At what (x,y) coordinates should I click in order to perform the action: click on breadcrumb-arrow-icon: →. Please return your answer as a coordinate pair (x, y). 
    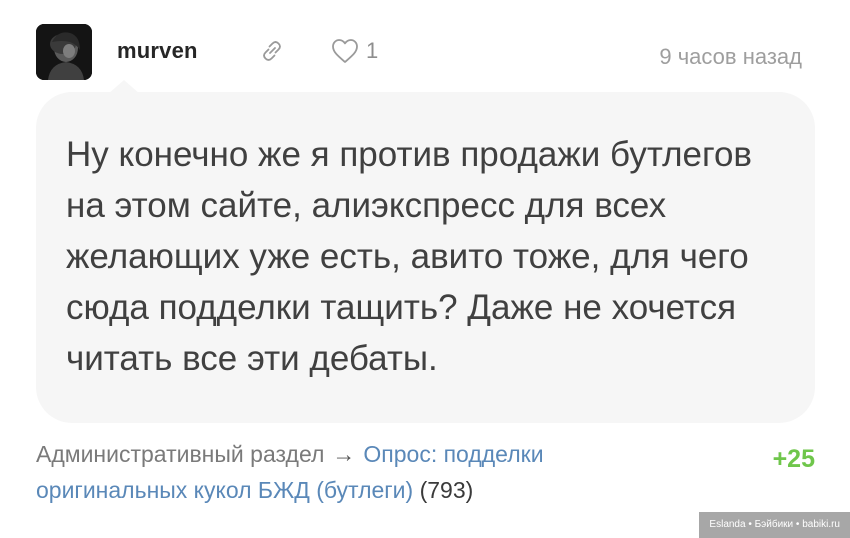
    Looking at the image, I should click on (344, 454).